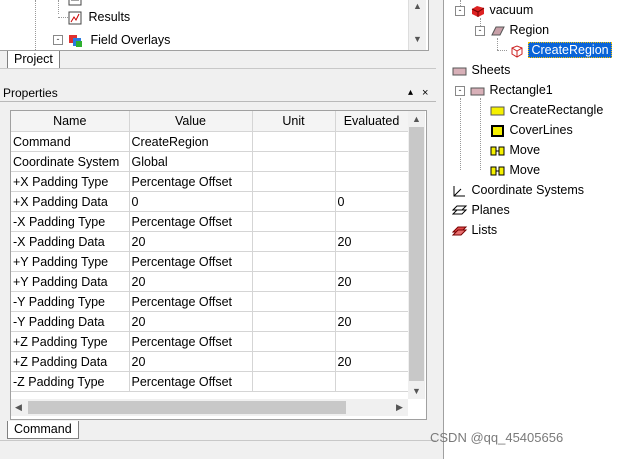  What do you see at coordinates (372, 201) in the screenshot?
I see `cell-evaluated: 0` at bounding box center [372, 201].